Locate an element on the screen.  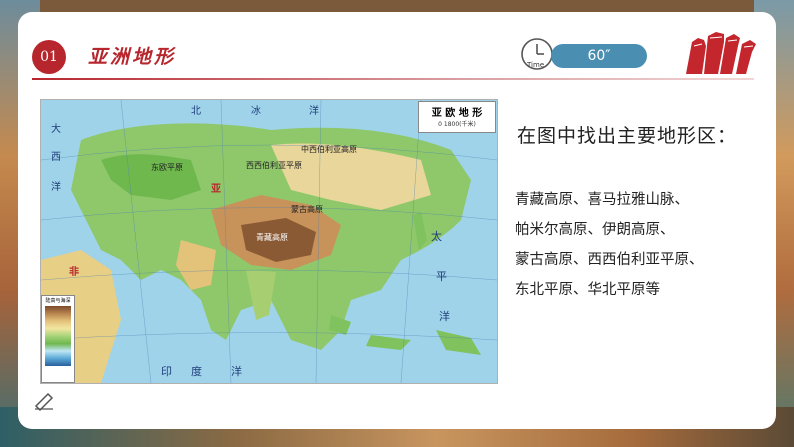
pencil-icon is located at coordinates (44, 402).